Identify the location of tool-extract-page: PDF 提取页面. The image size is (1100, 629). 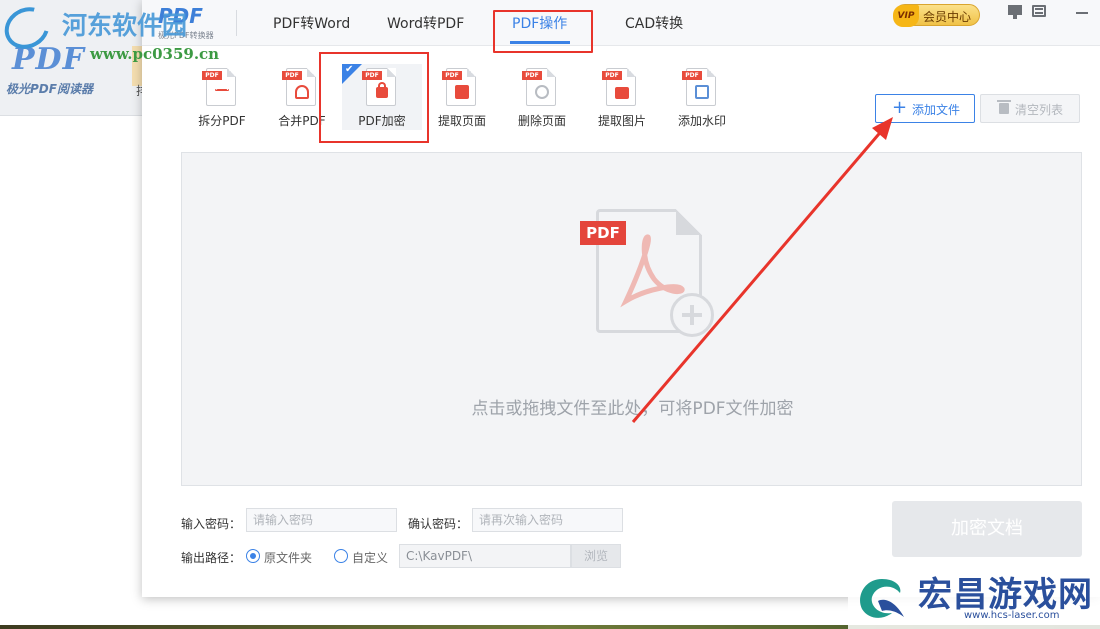
(462, 97).